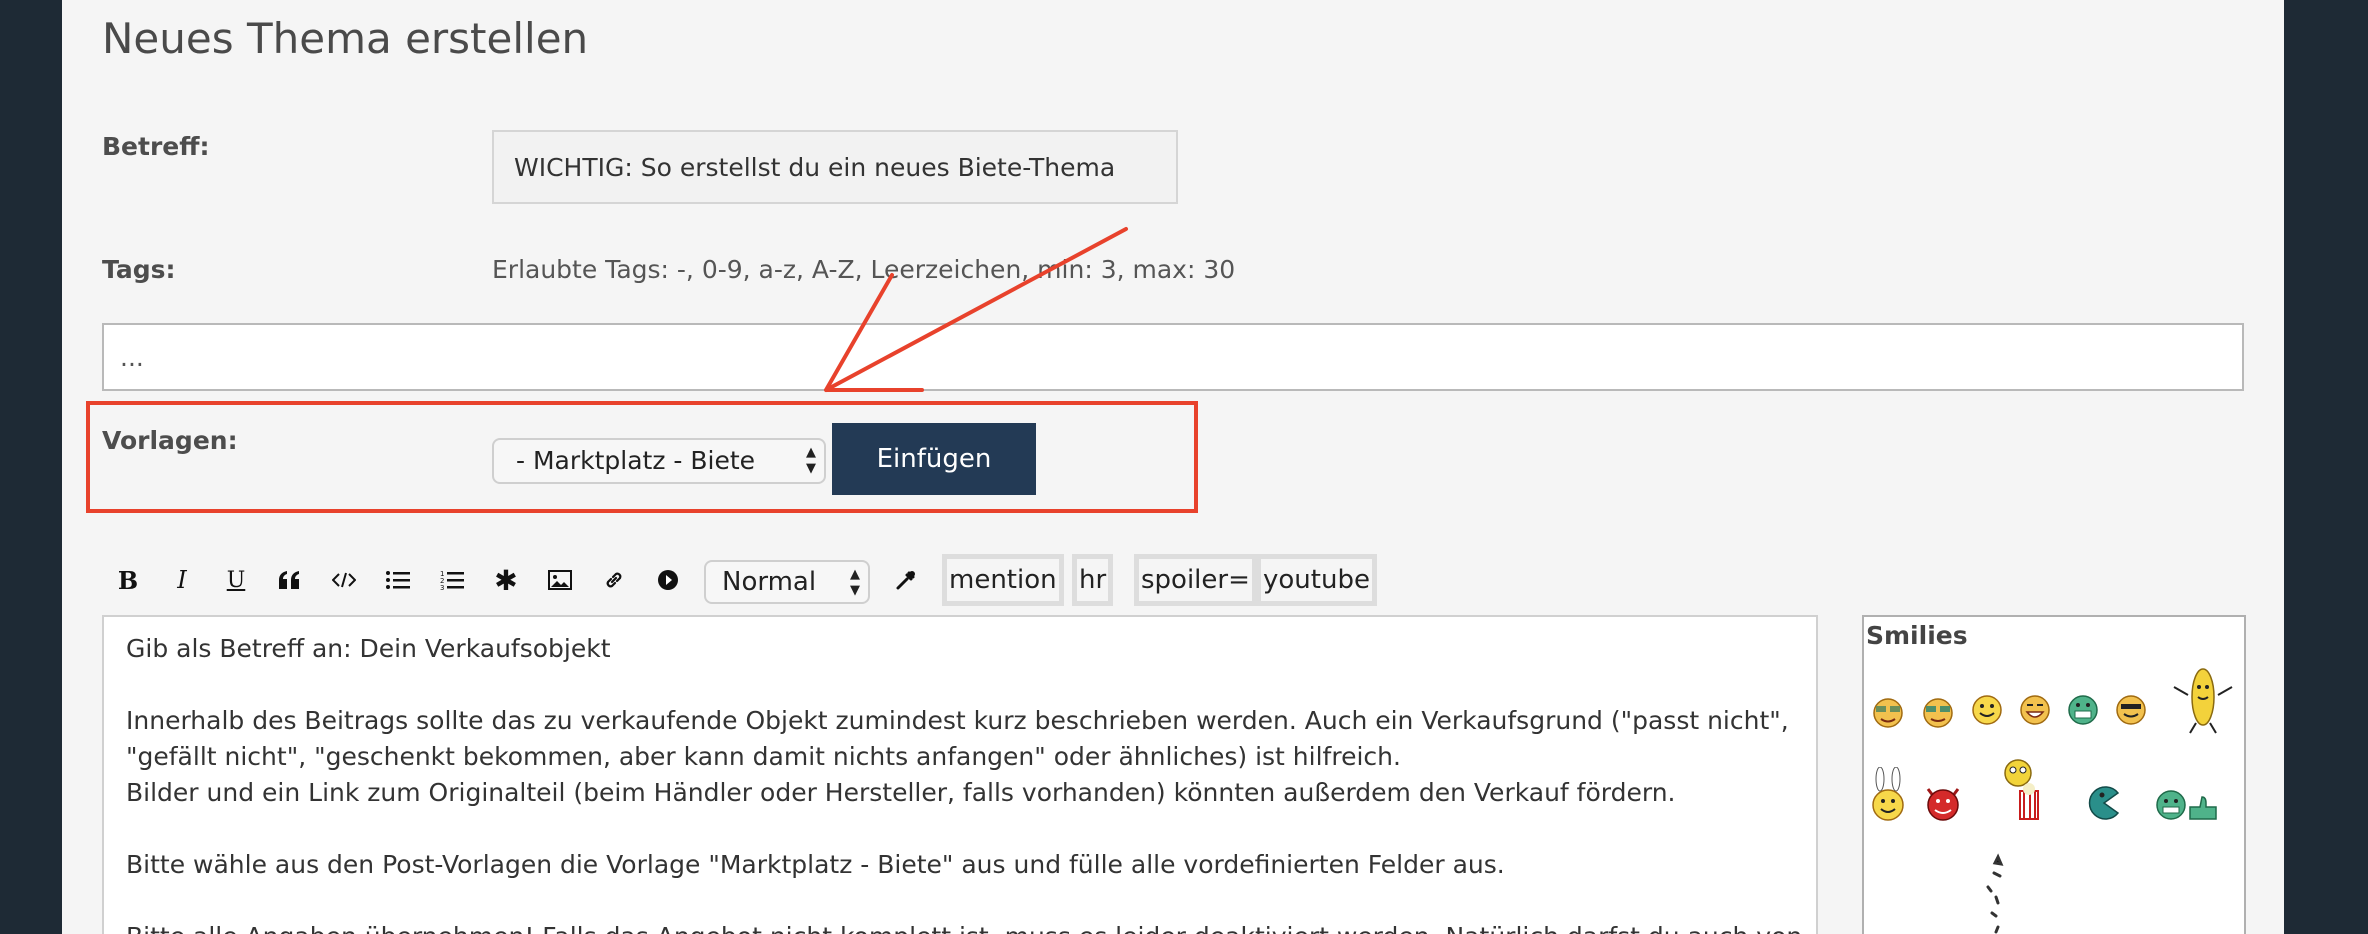 The width and height of the screenshot is (2368, 934). I want to click on teeth-smiley-icon, so click(2083, 710).